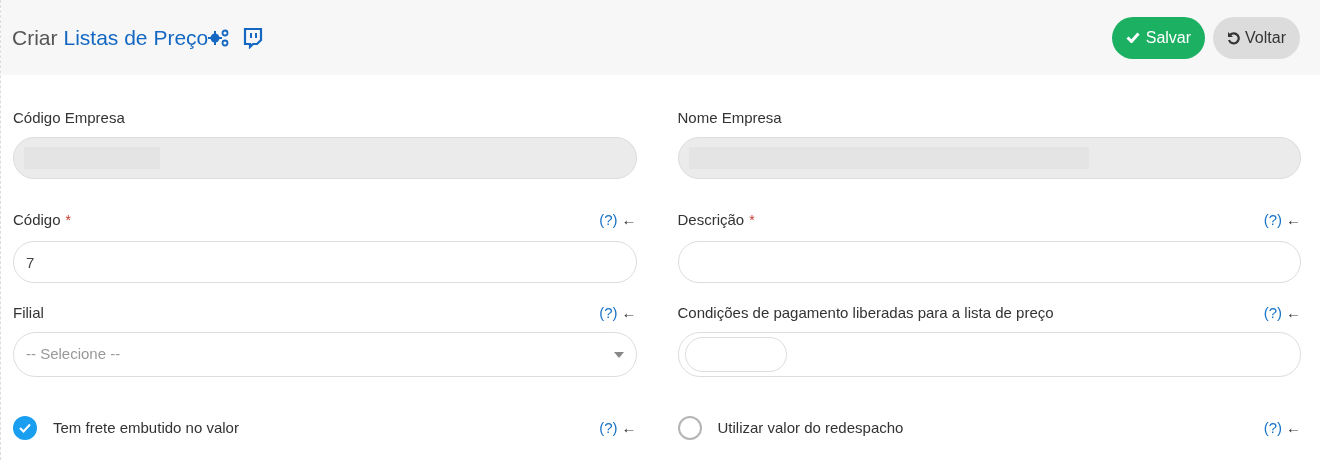 The image size is (1320, 460). I want to click on field-label: Código Empresa, so click(69, 117).